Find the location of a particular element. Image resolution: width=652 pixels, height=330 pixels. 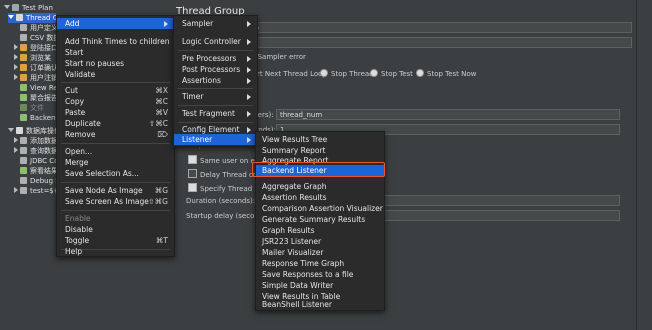

menu-item-test-fragment: Test Fragment is located at coordinates (215, 113).